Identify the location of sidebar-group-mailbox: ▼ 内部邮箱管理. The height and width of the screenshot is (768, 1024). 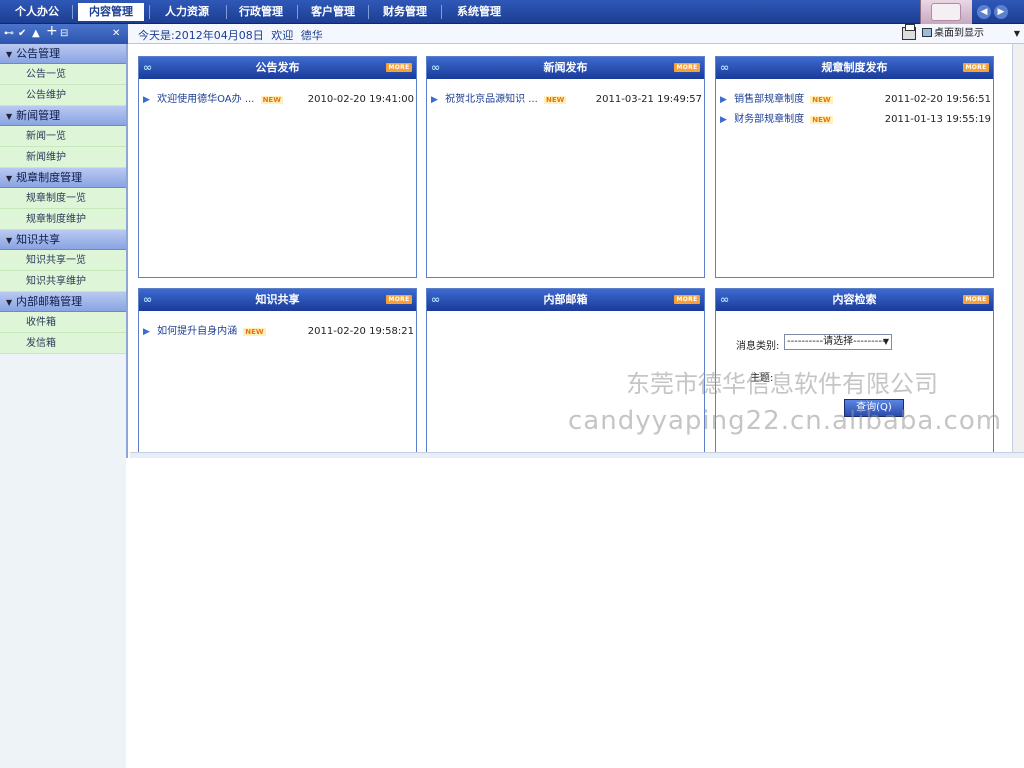
(63, 302).